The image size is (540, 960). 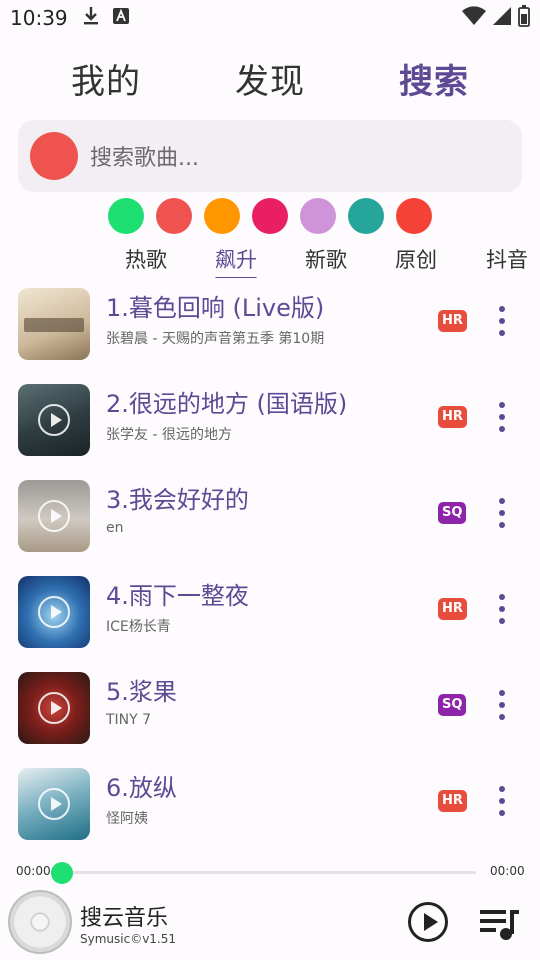 I want to click on tab-discover: 发现, so click(x=270, y=78).